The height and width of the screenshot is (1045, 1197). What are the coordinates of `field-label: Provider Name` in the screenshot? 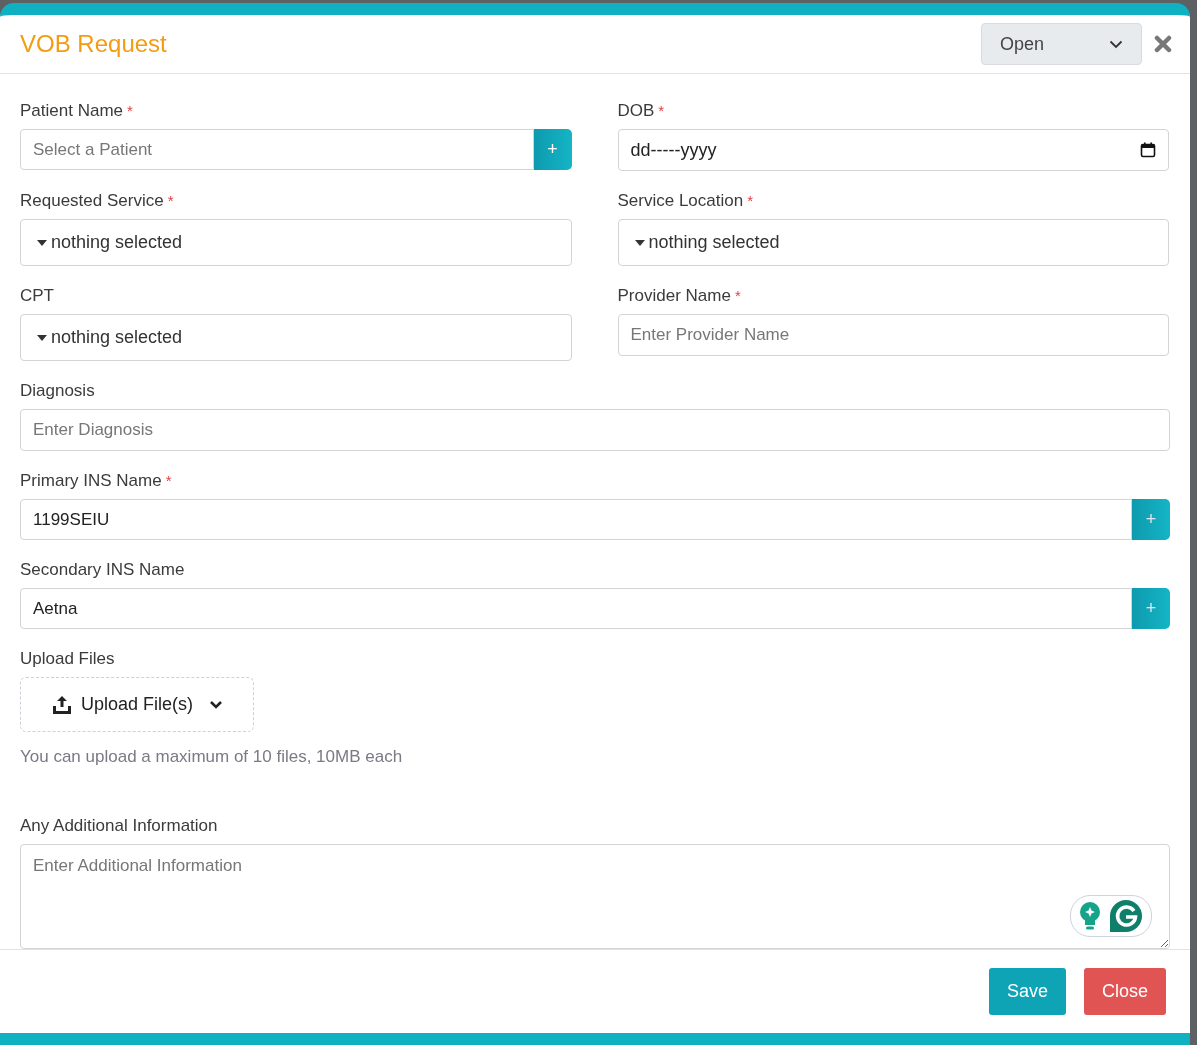 It's located at (674, 296).